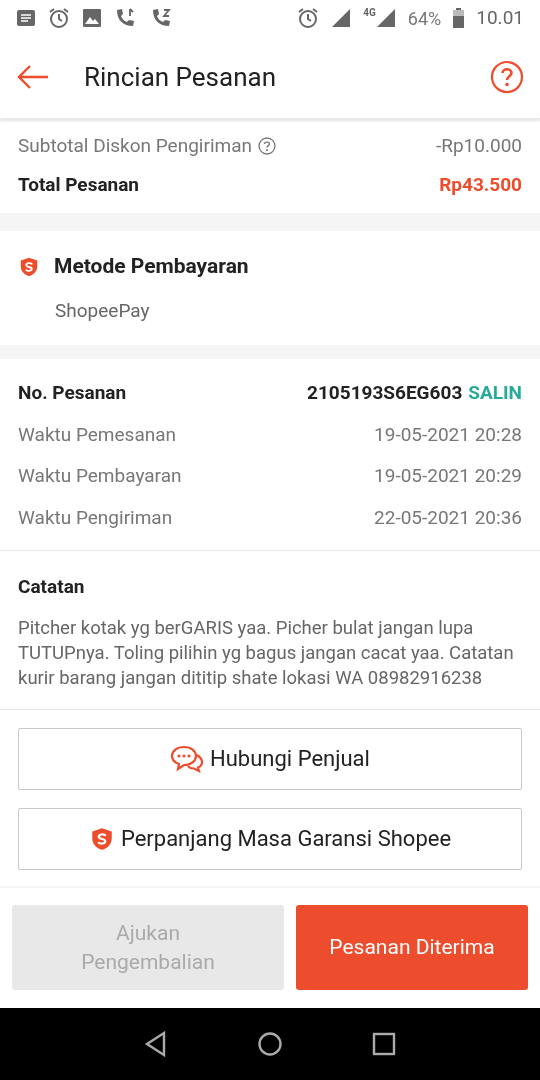 This screenshot has height=1080, width=540. Describe the element at coordinates (97, 434) in the screenshot. I see `order-detail-label: Waktu Pemesanan` at that location.